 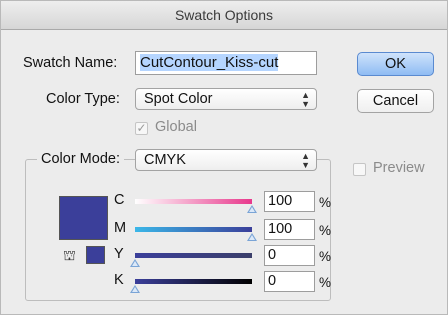 What do you see at coordinates (69, 255) in the screenshot?
I see `spot-color-icon: ⛫` at bounding box center [69, 255].